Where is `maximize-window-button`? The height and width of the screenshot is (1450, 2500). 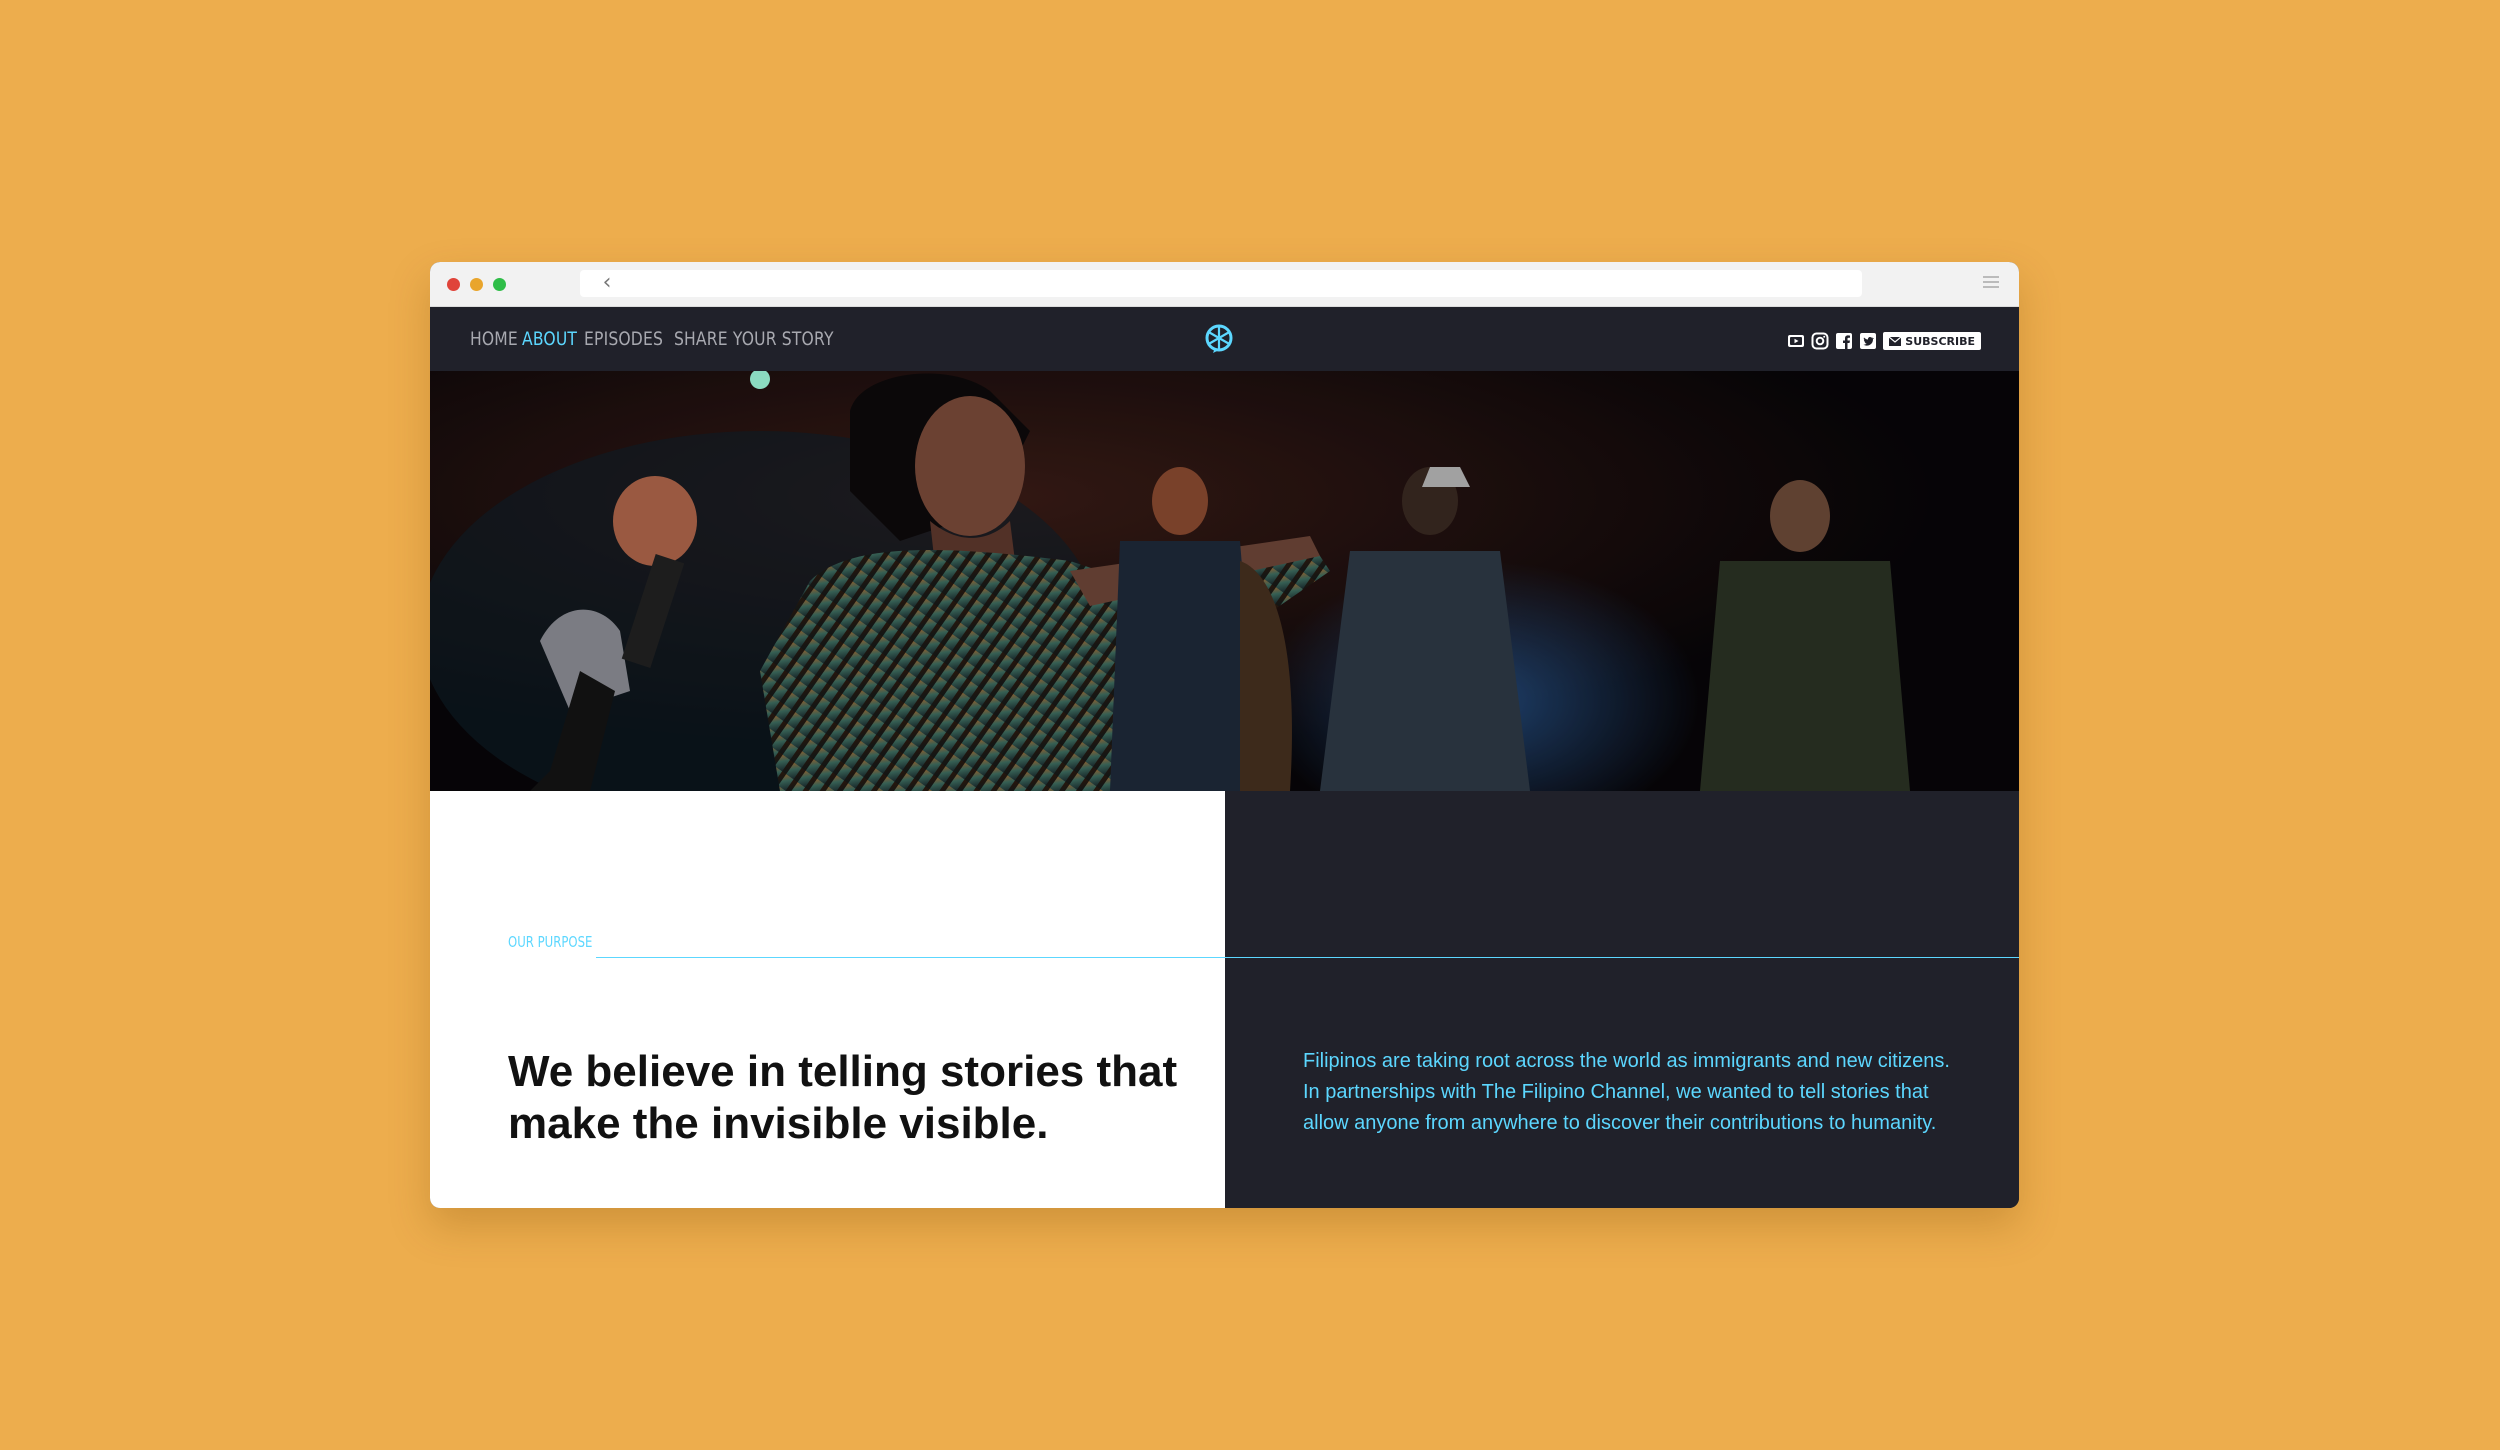 maximize-window-button is located at coordinates (499, 284).